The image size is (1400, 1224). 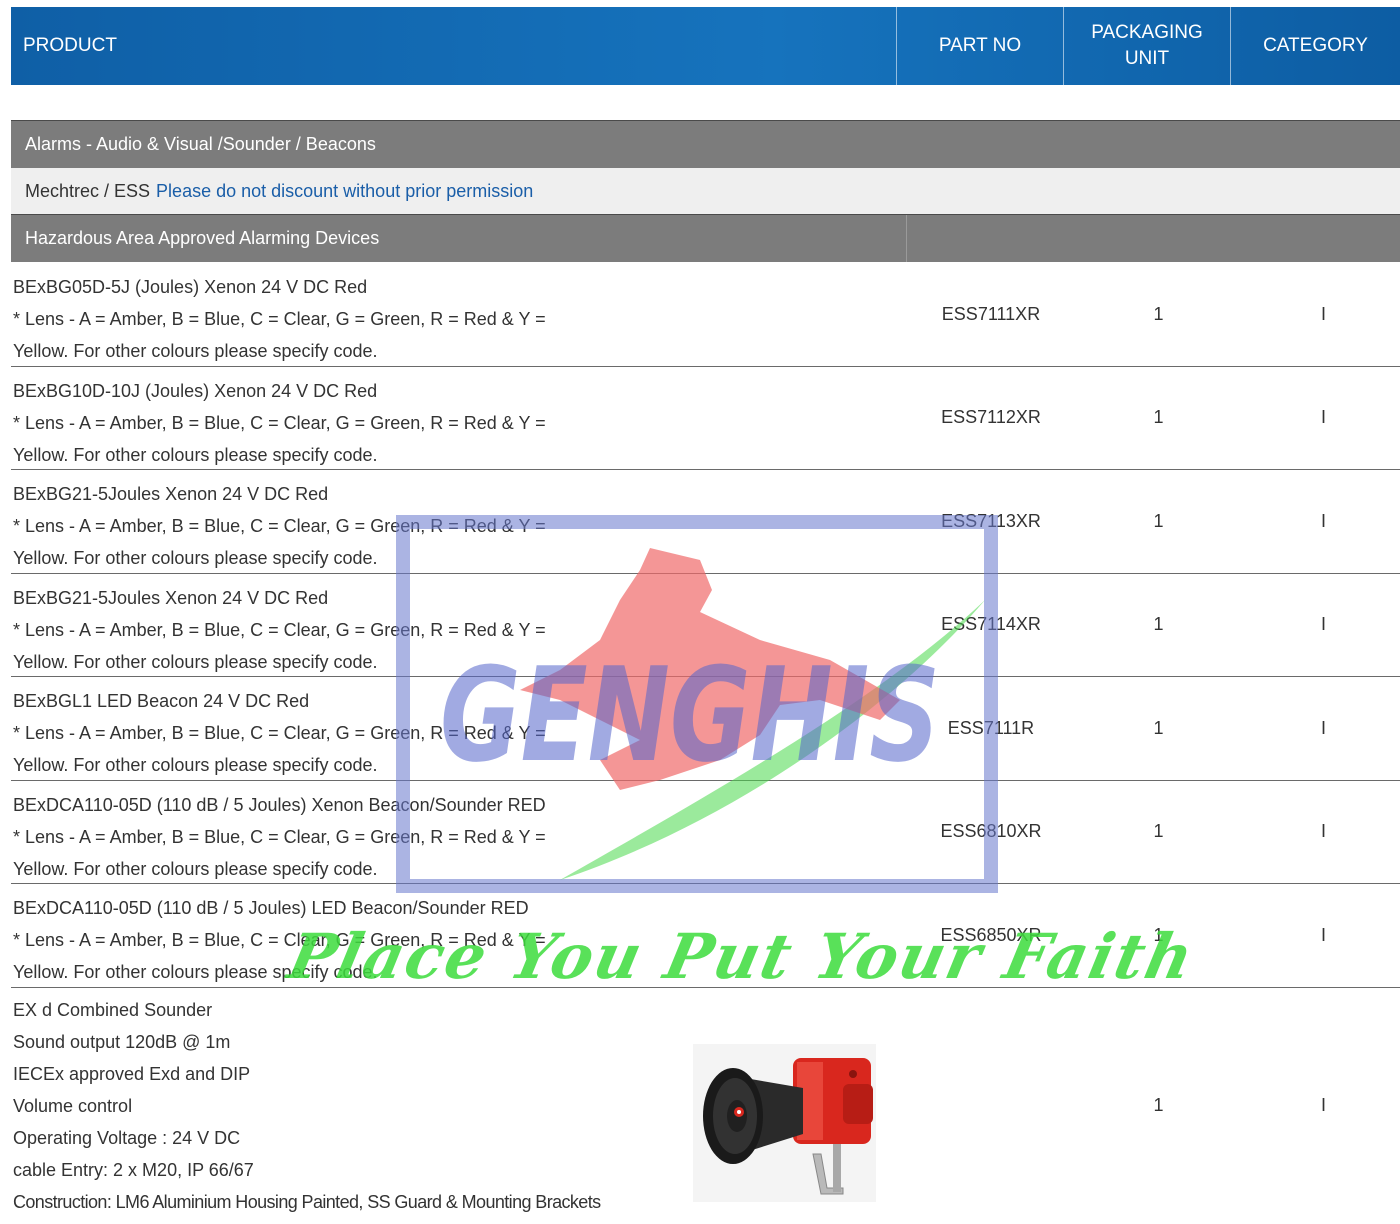 I want to click on part-number: ESS7112XR, so click(x=991, y=417).